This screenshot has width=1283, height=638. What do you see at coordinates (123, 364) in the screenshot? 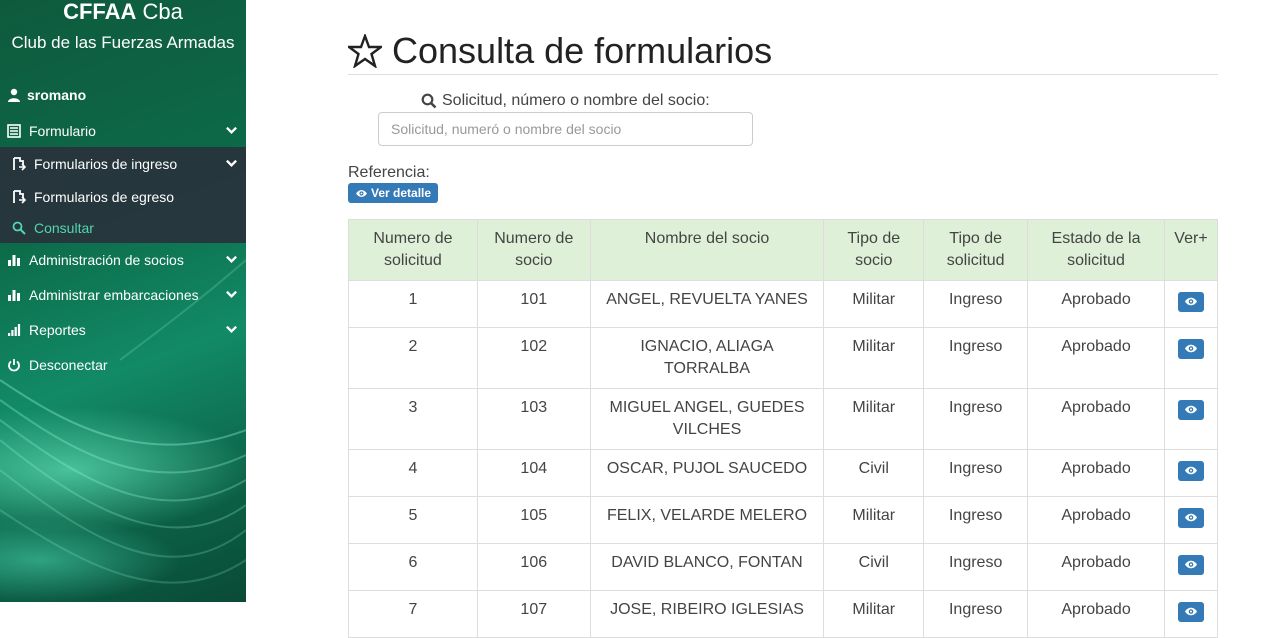
I see `nav-desconectar: Desconectar` at bounding box center [123, 364].